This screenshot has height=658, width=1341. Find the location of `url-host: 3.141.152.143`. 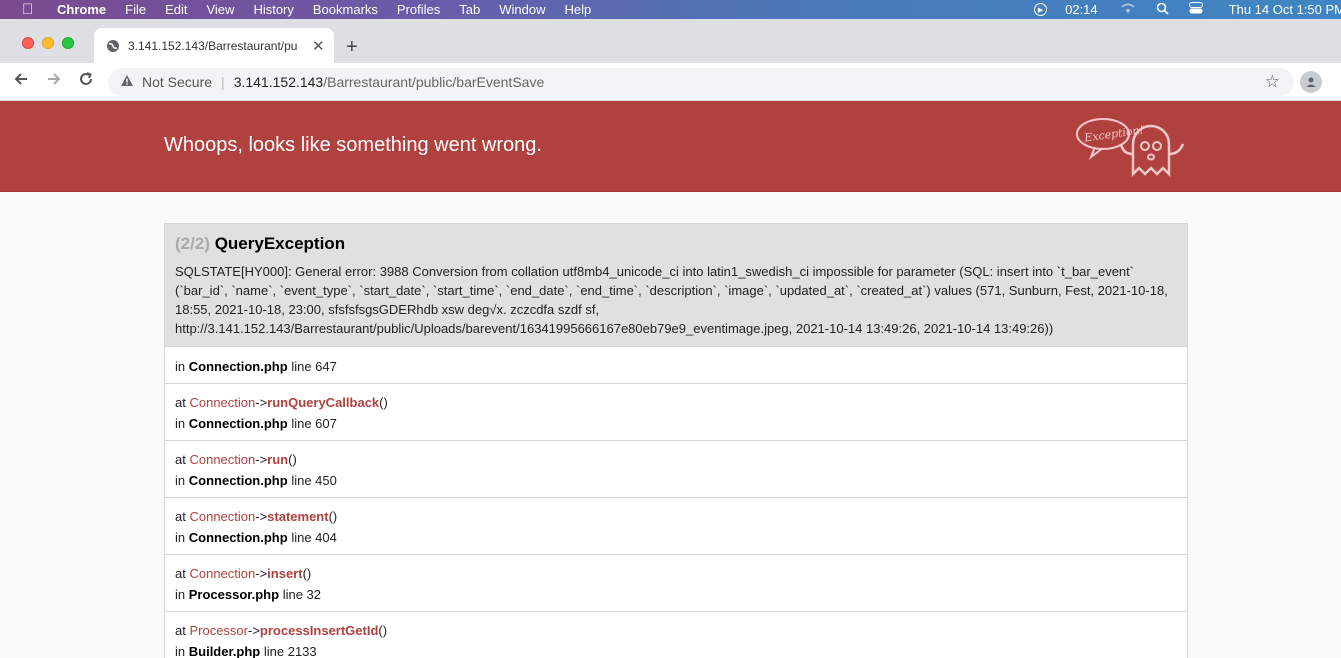

url-host: 3.141.152.143 is located at coordinates (278, 82).